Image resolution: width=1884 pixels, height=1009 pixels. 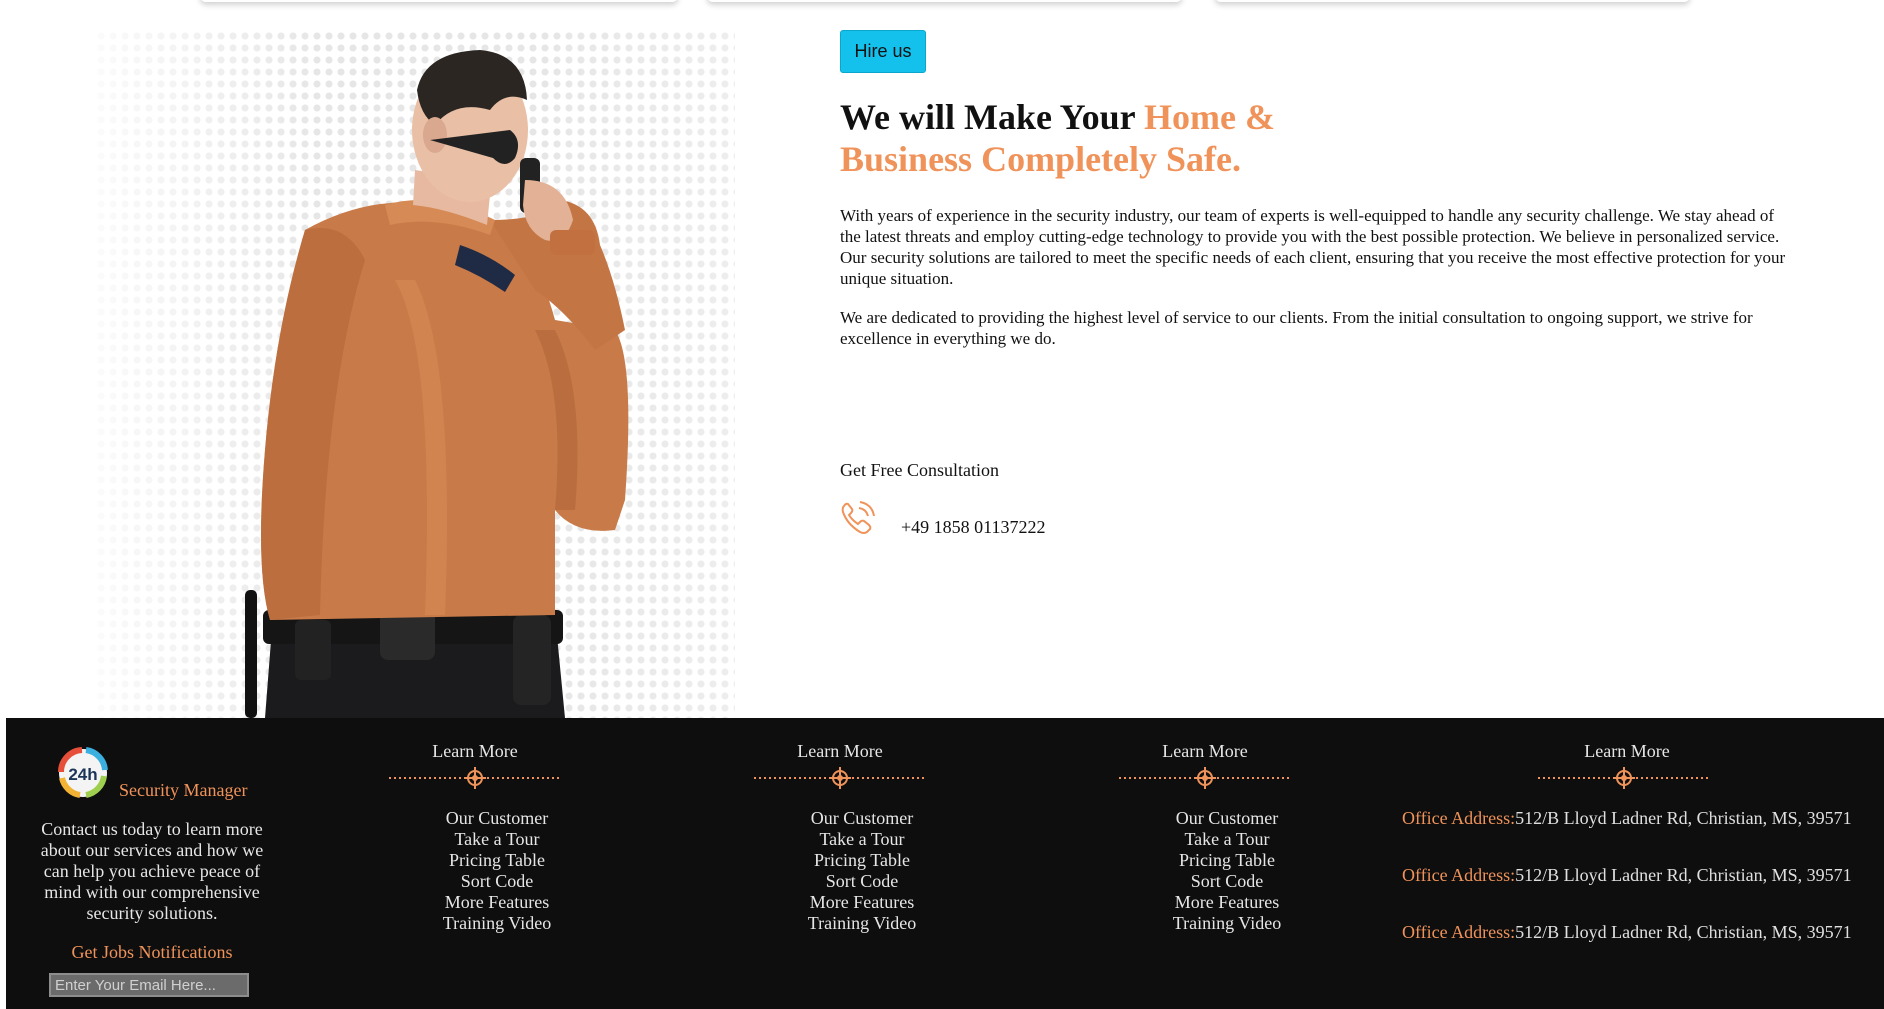 What do you see at coordinates (437, 384) in the screenshot?
I see `guard-illustration` at bounding box center [437, 384].